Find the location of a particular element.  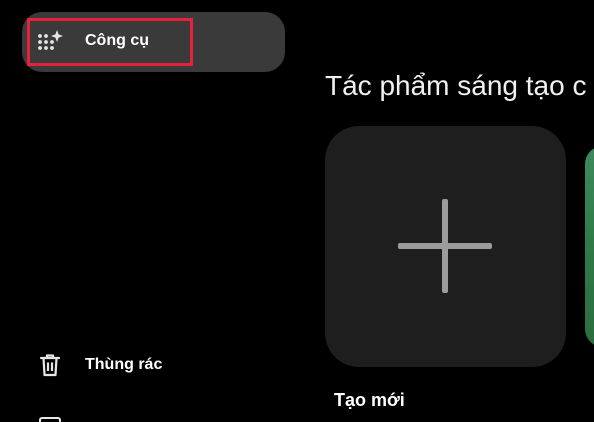

sidebar-item-partial-icon is located at coordinates (50, 419).